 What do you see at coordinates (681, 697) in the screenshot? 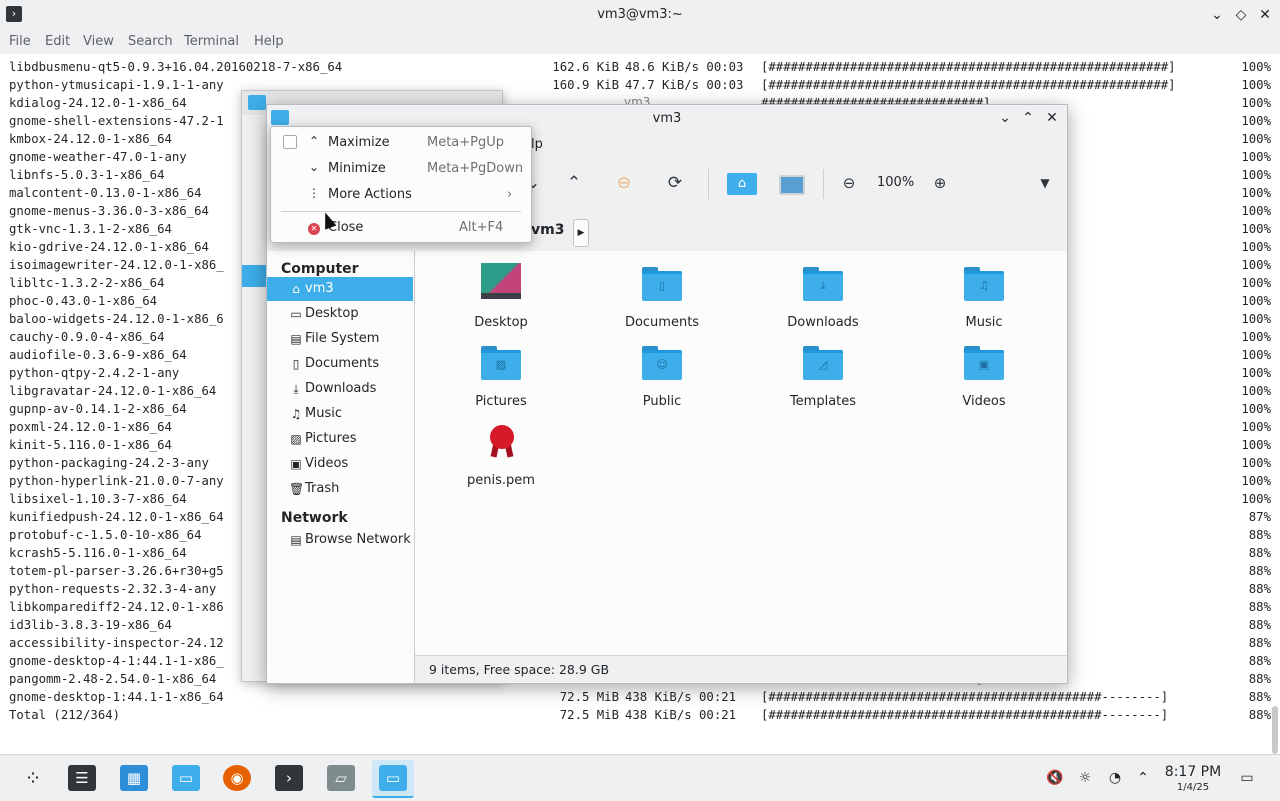
I see `download-rate: 438 KiB/s 00:21` at bounding box center [681, 697].